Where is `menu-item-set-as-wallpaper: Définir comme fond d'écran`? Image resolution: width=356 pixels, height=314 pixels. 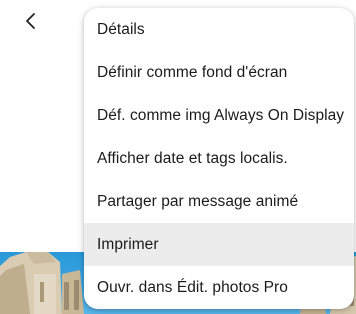
menu-item-set-as-wallpaper: Définir comme fond d'écran is located at coordinates (219, 72).